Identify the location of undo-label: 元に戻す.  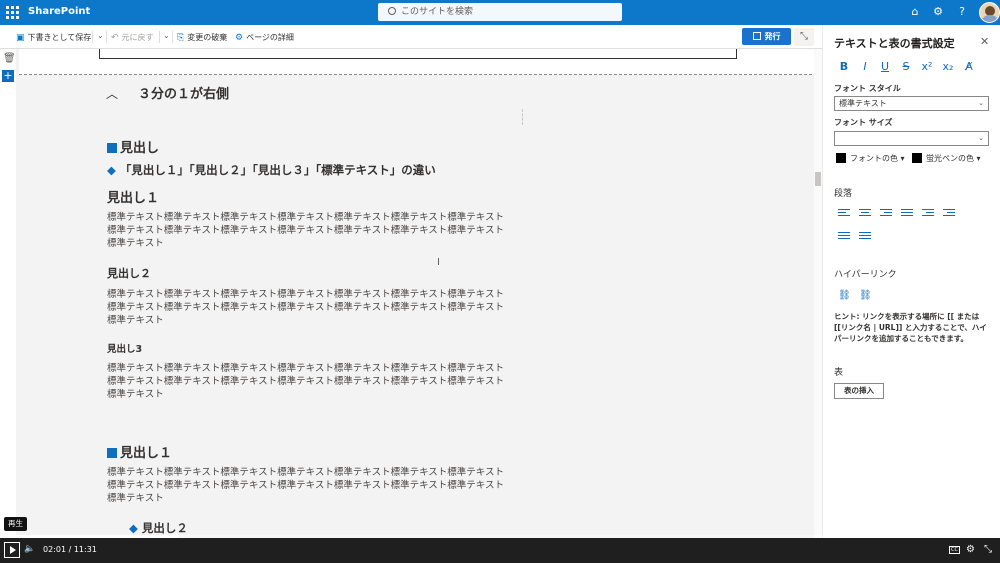
(137, 37).